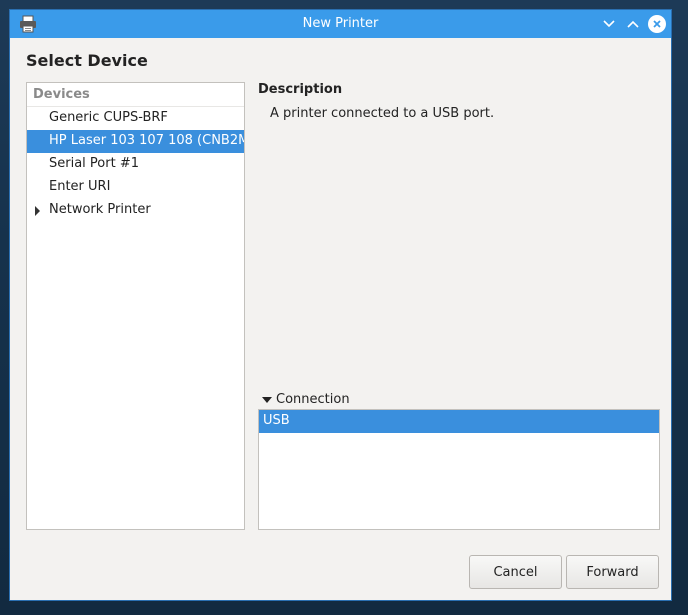  What do you see at coordinates (382, 113) in the screenshot?
I see `description-text: A printer connected to a USB port.` at bounding box center [382, 113].